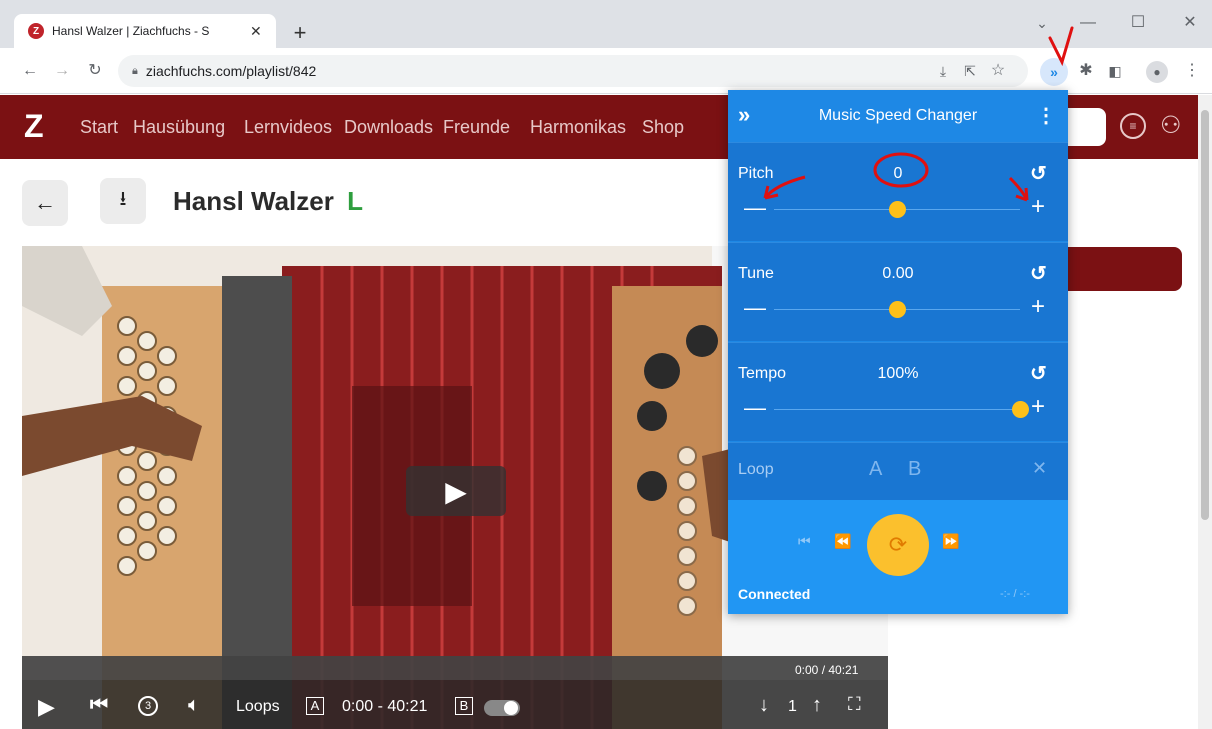  I want to click on back-icon: ←, so click(30, 71).